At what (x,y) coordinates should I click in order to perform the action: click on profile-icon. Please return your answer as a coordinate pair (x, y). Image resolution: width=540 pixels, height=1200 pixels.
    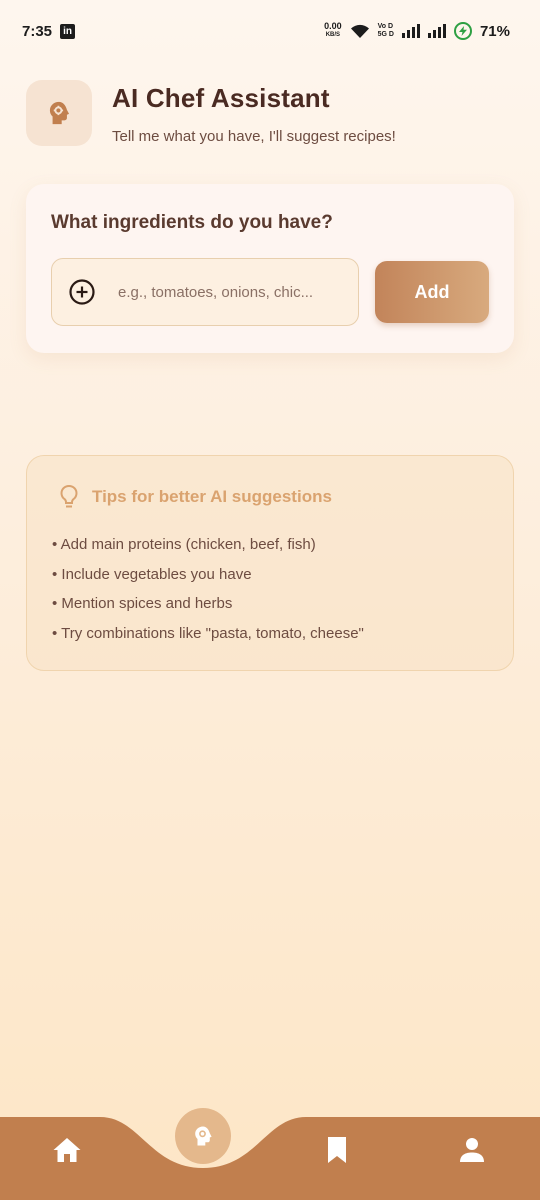
    Looking at the image, I should click on (472, 1150).